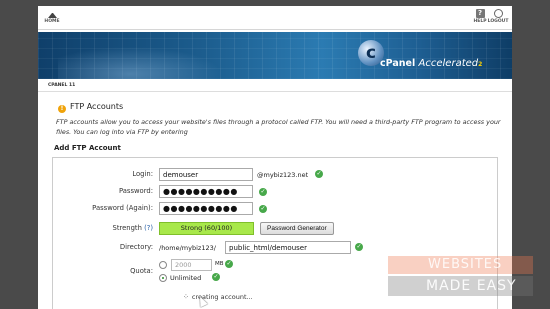 The image size is (550, 309). I want to click on directory-input: public_html/demouser, so click(288, 247).